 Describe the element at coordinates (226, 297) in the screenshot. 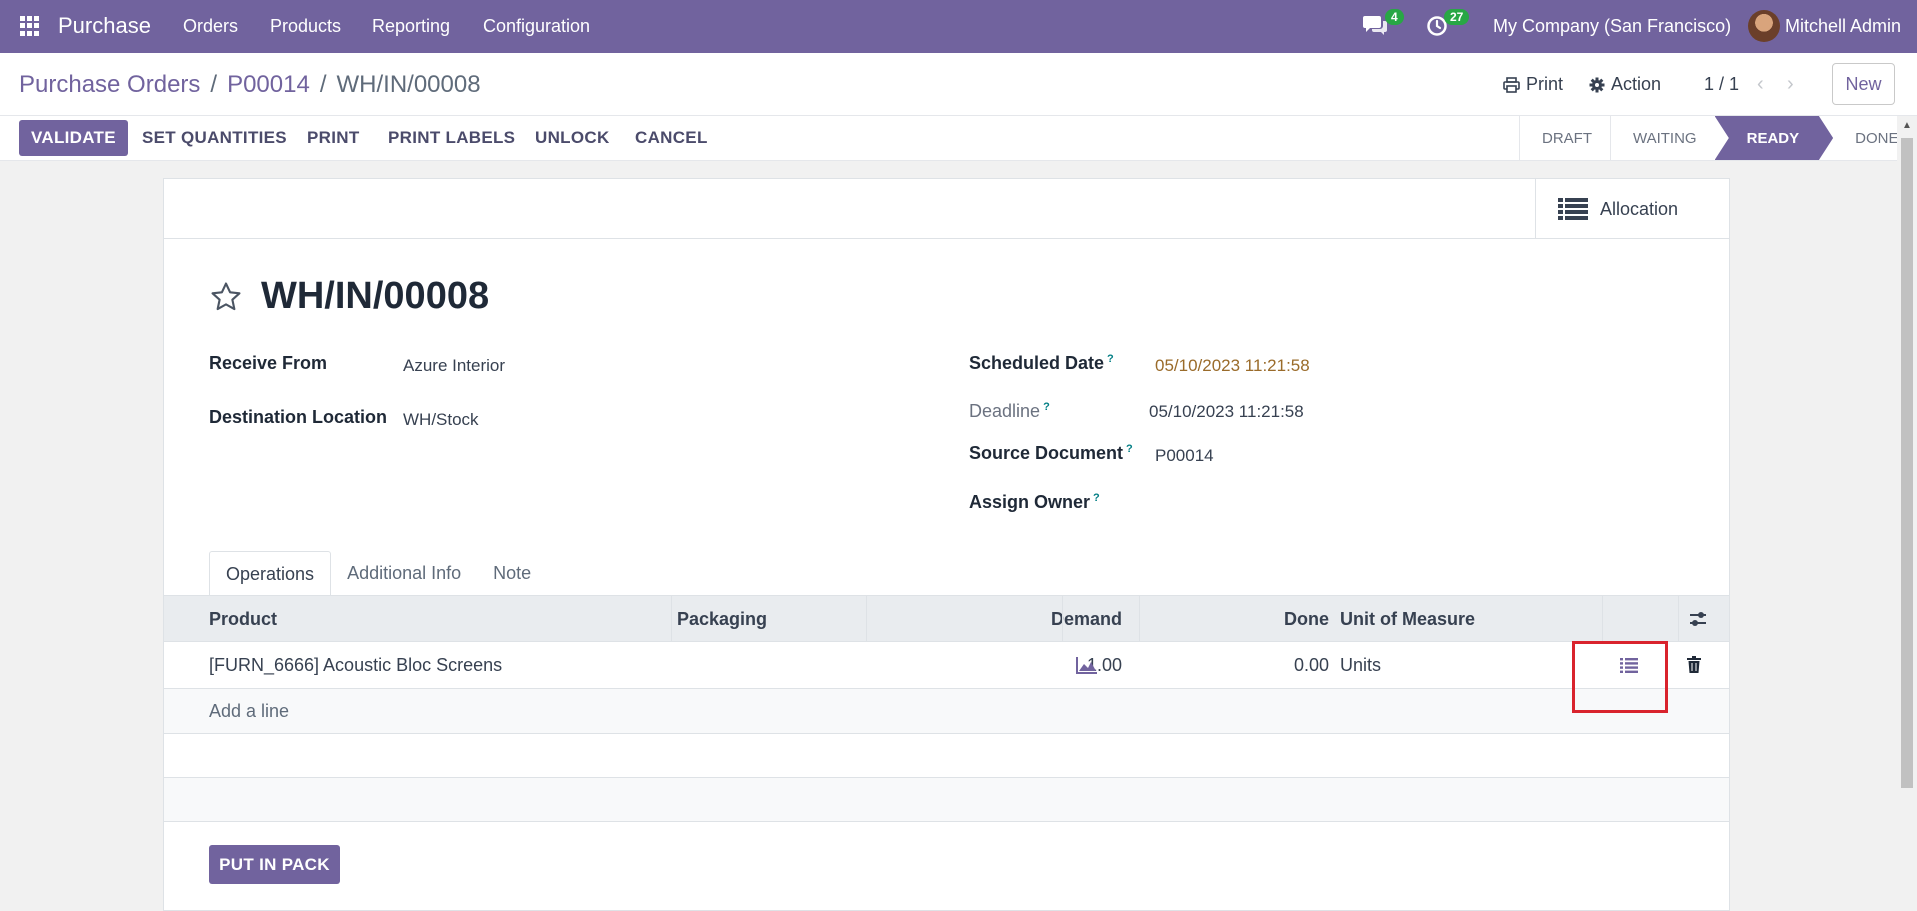

I see `star-icon` at that location.